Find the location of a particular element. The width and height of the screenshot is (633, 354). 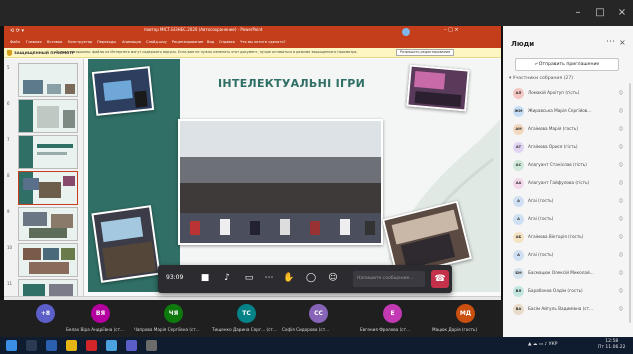

ribbon-tab-file: Файл is located at coordinates (15, 42).